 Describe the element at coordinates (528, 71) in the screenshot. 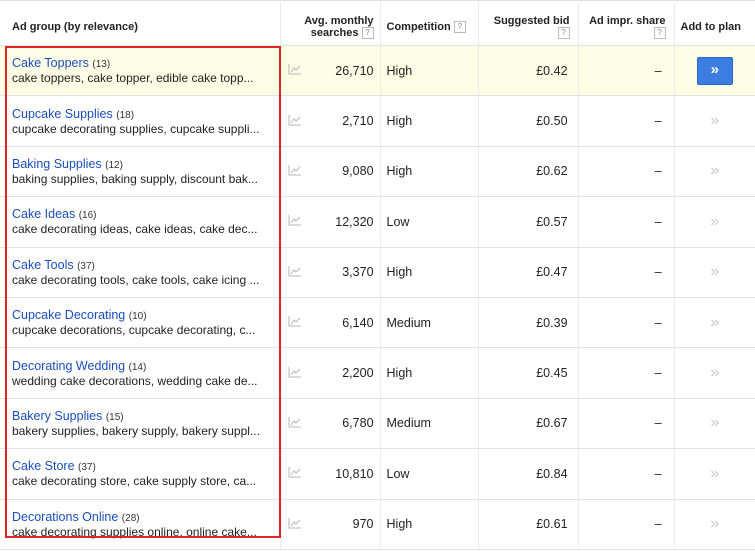

I see `suggested-bid-value: £0.42` at that location.